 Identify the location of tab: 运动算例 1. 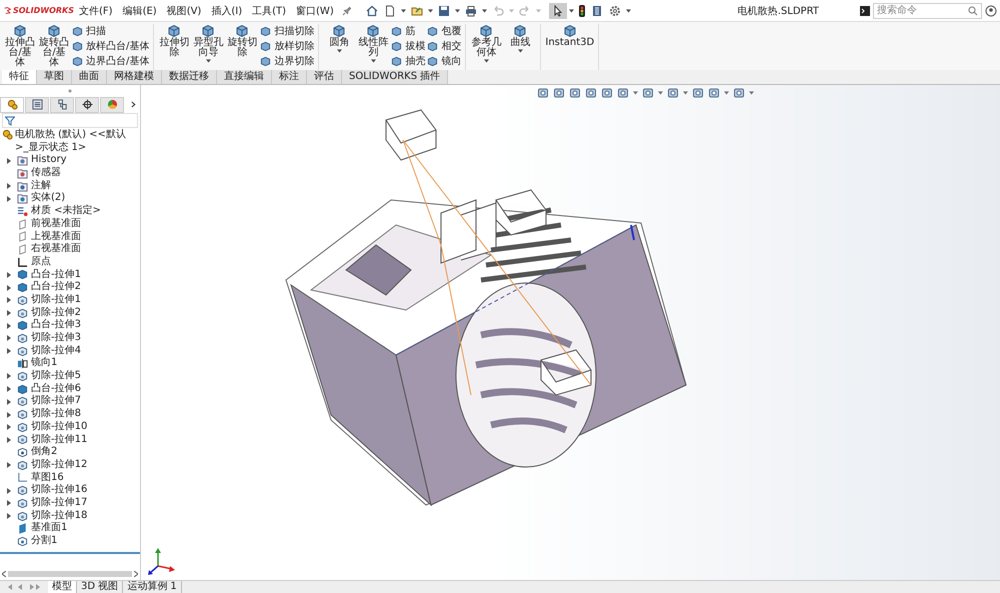
(152, 587).